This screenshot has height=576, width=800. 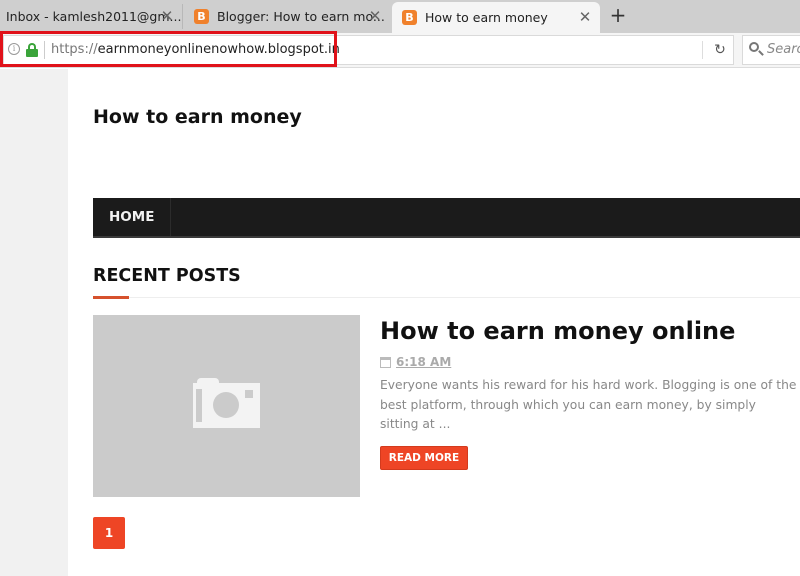 I want to click on url-highlight-annotation, so click(x=168, y=49).